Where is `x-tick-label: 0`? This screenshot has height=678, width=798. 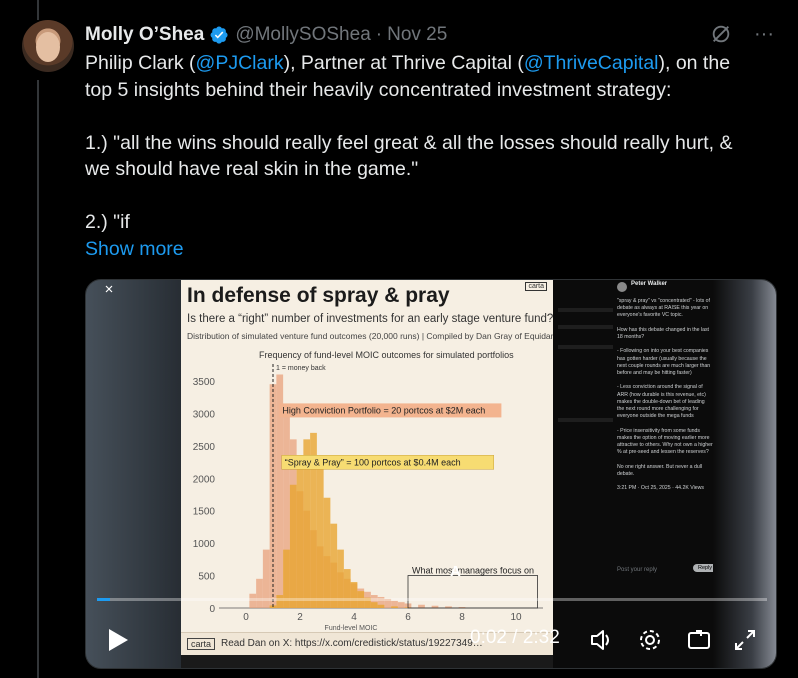 x-tick-label: 0 is located at coordinates (246, 617).